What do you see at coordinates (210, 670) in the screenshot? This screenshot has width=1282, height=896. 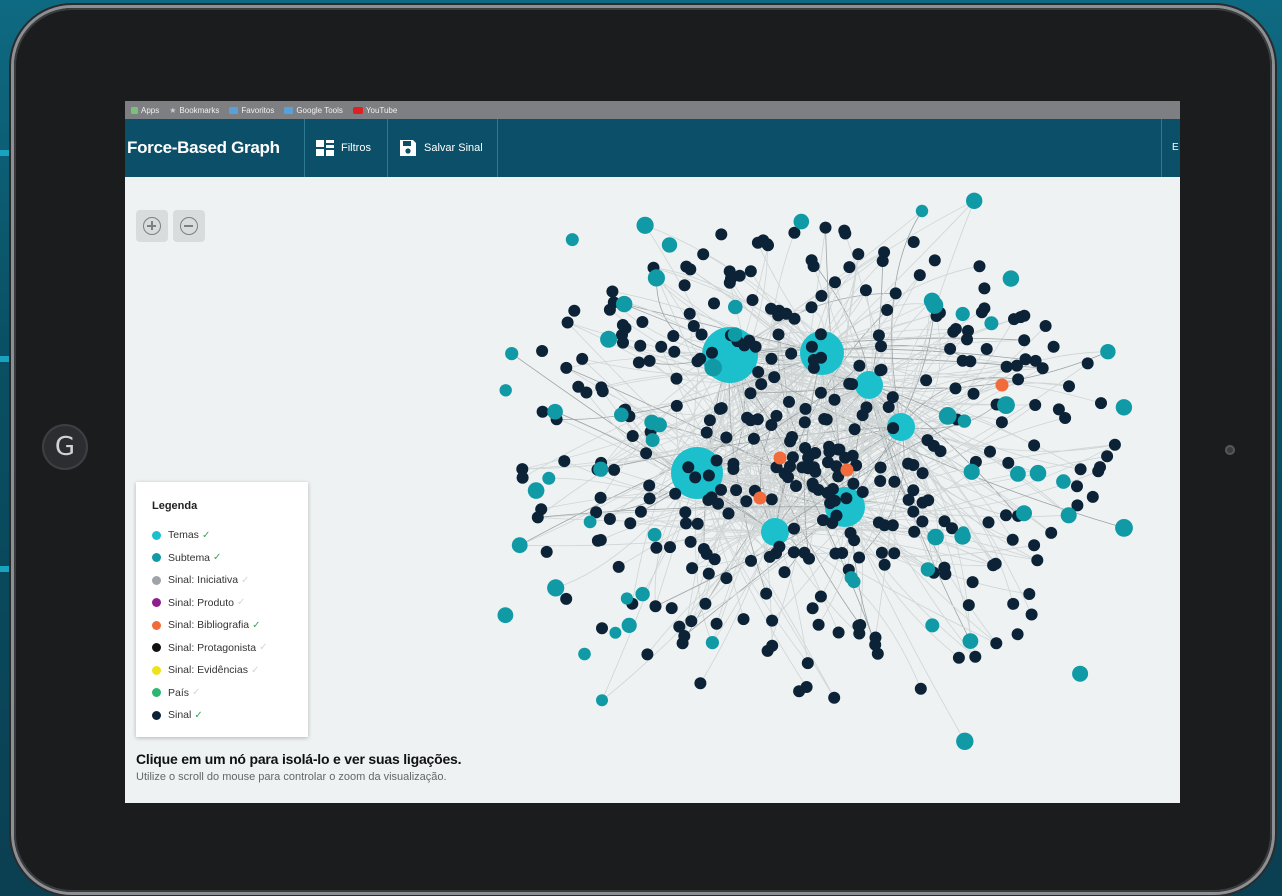 I see `legend-item: Sinal: Evidências ✓` at bounding box center [210, 670].